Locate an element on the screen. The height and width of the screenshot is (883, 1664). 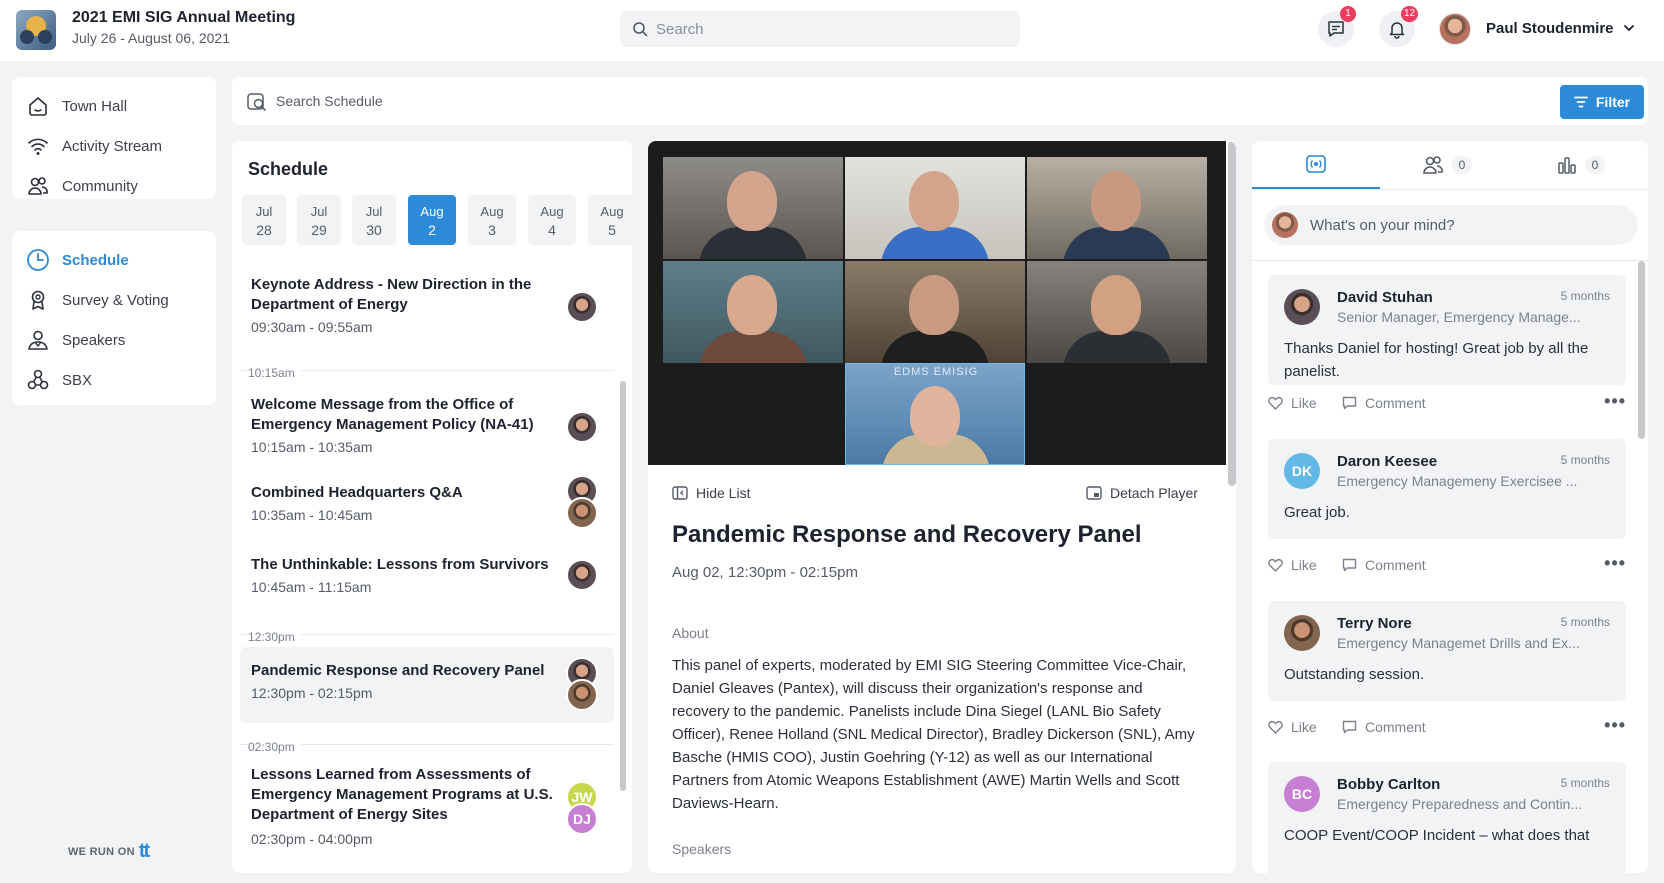
sidebar-item-label: Town Hall is located at coordinates (95, 106).